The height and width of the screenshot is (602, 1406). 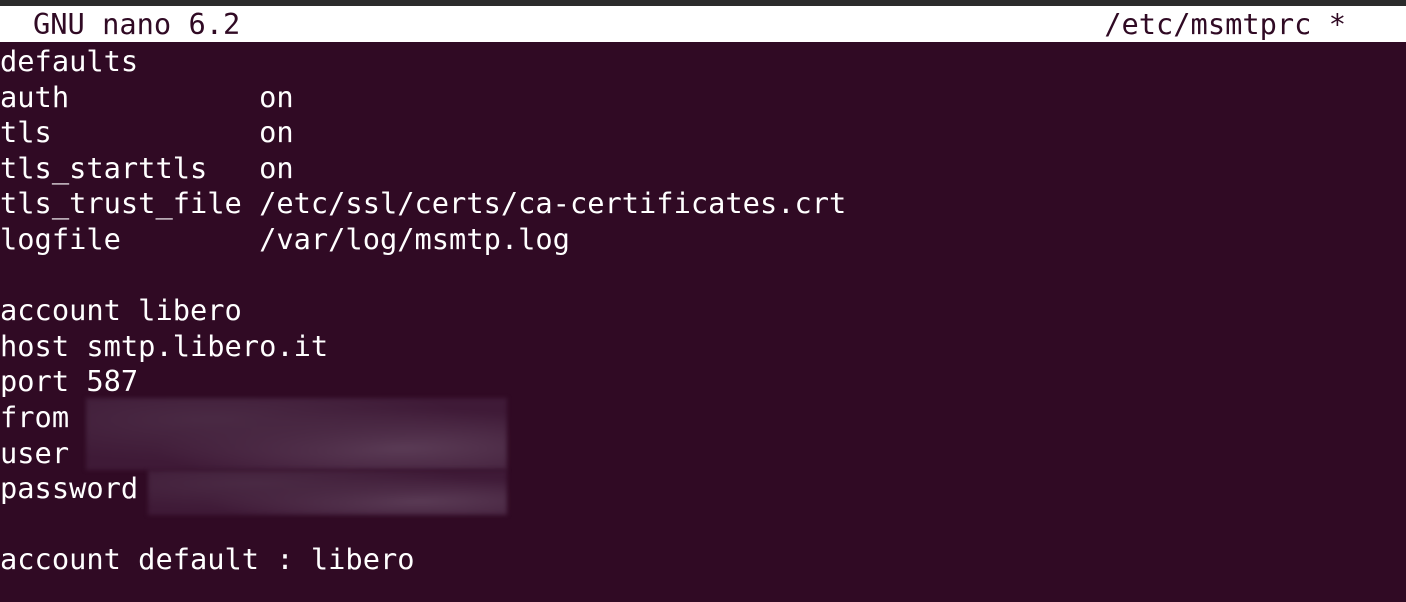 What do you see at coordinates (703, 347) in the screenshot?
I see `editor-line: host smtp.libero.it` at bounding box center [703, 347].